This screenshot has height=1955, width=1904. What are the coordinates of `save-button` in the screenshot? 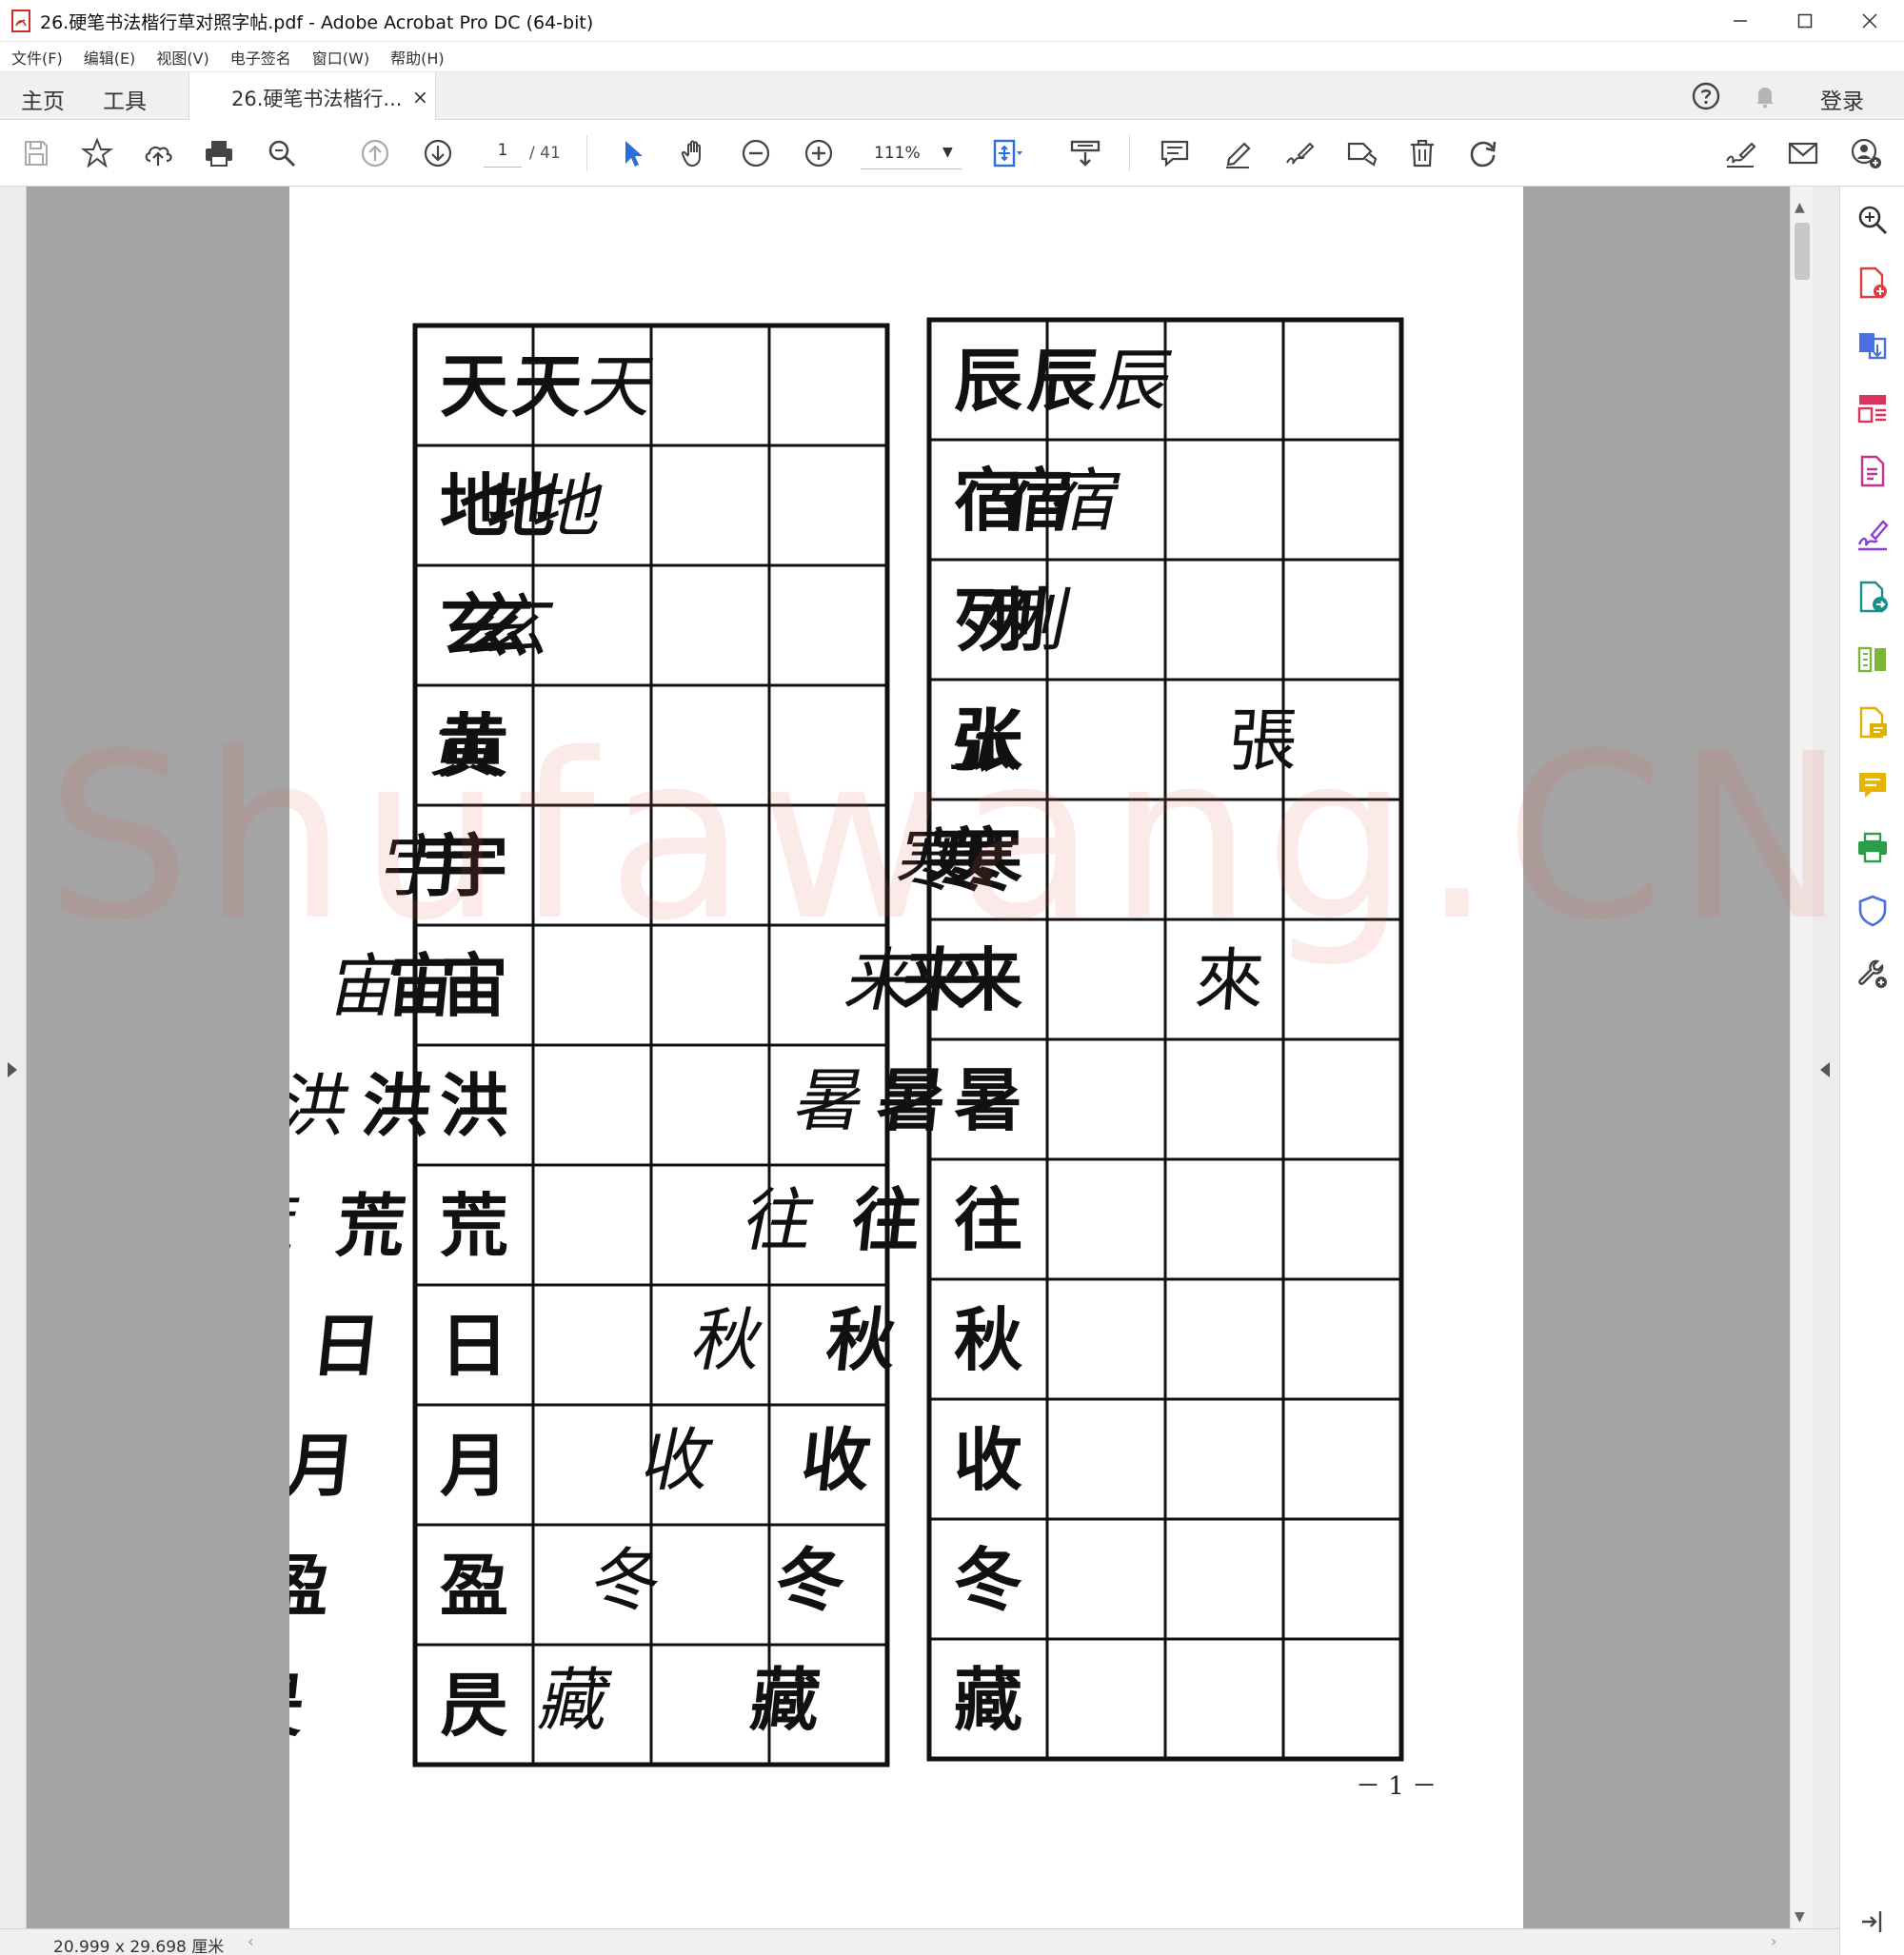 It's located at (36, 153).